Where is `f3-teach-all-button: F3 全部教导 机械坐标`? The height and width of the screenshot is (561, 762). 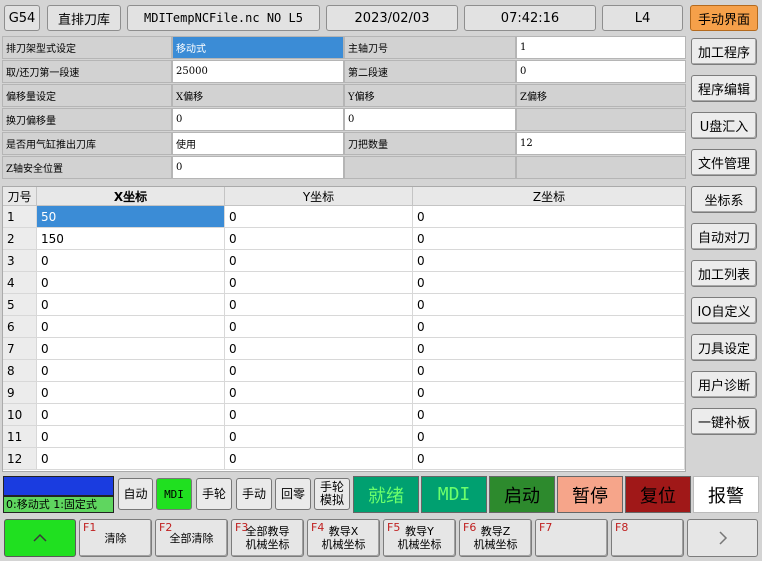
f3-teach-all-button: F3 全部教导 机械坐标 is located at coordinates (267, 538).